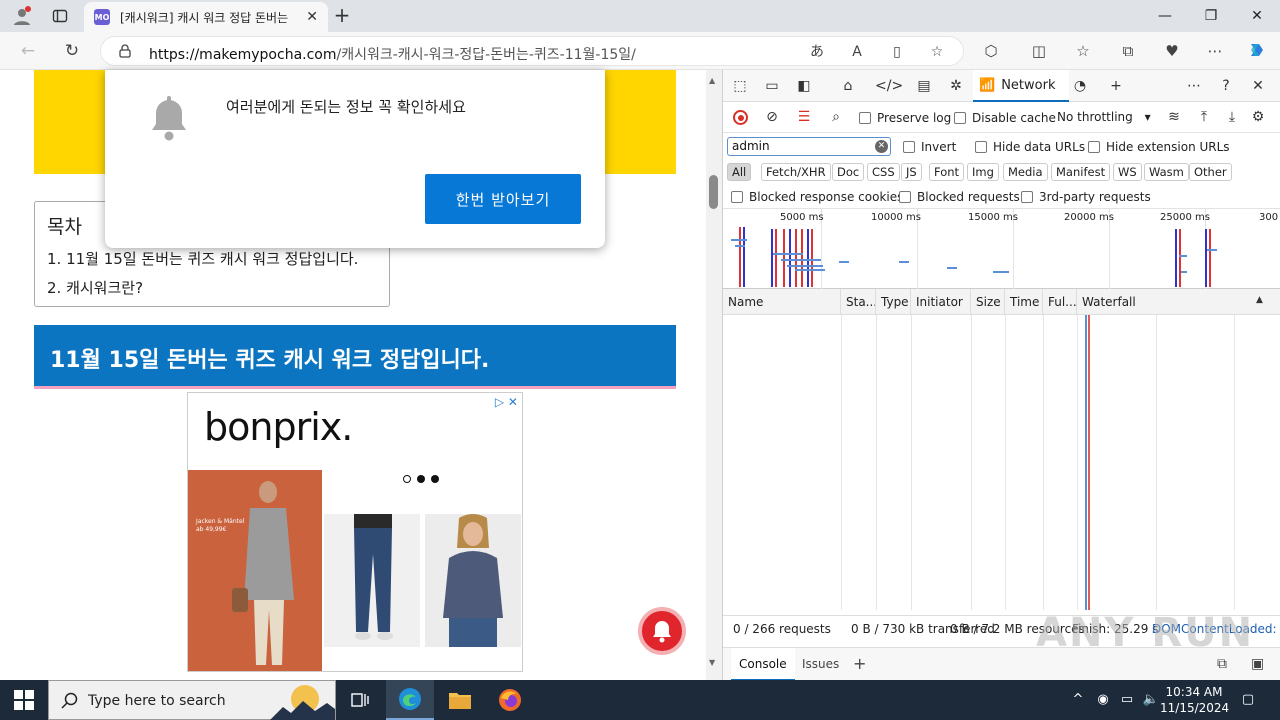 The image size is (1280, 720). I want to click on ad-choices-icon: ▷ ✕, so click(506, 402).